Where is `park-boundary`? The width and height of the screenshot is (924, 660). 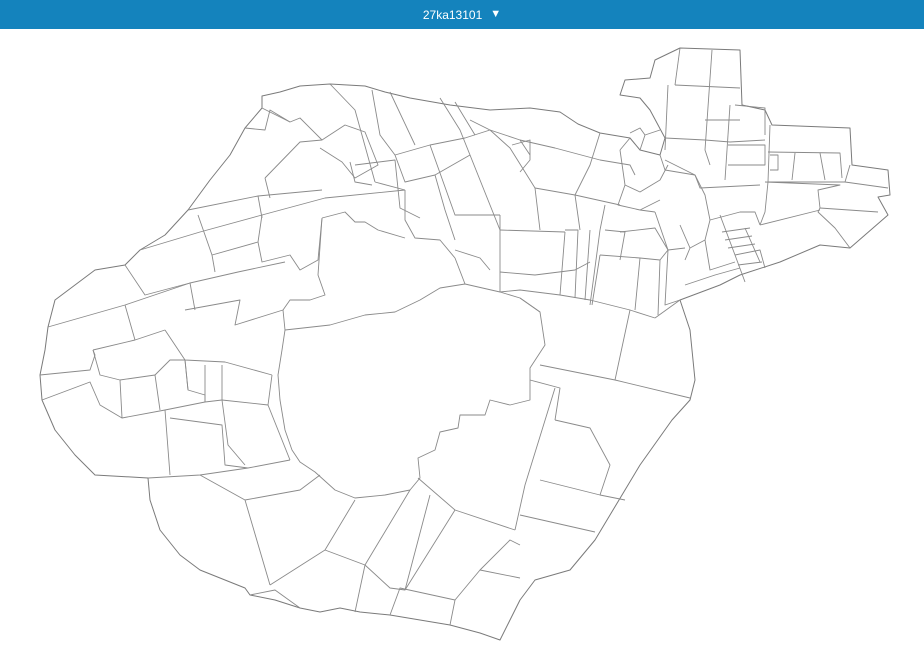 park-boundary is located at coordinates (411, 391).